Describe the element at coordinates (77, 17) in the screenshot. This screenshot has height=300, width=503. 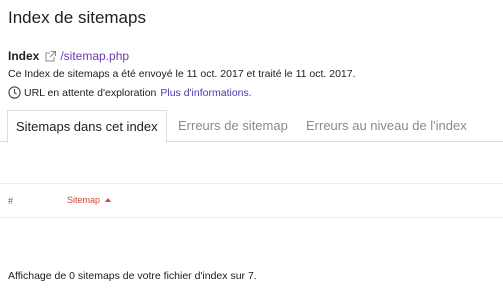
I see `page-title: Index de sitemaps` at that location.